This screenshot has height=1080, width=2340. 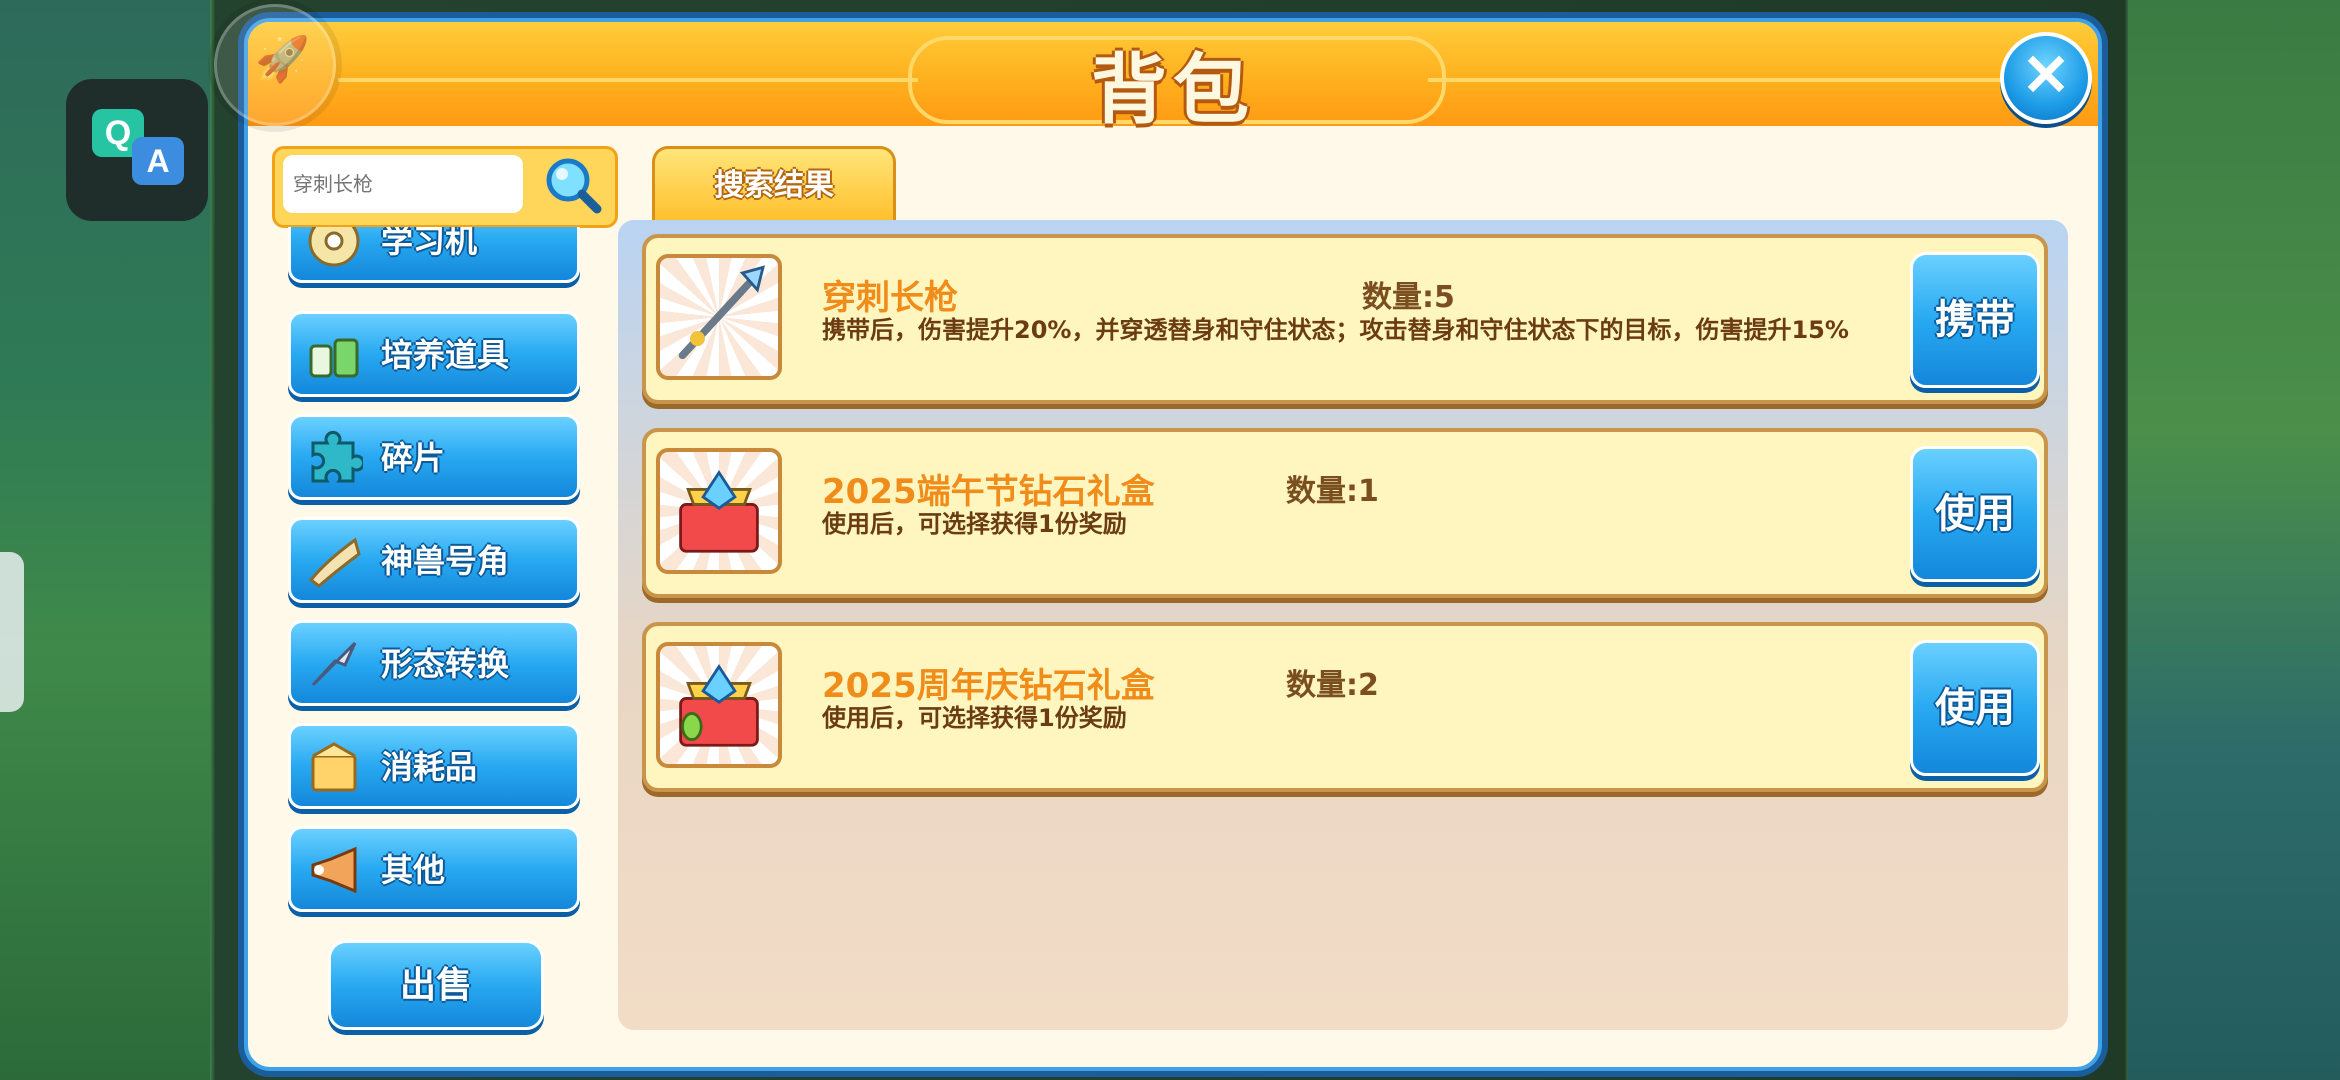 What do you see at coordinates (1173, 89) in the screenshot?
I see `page-title: 背包` at bounding box center [1173, 89].